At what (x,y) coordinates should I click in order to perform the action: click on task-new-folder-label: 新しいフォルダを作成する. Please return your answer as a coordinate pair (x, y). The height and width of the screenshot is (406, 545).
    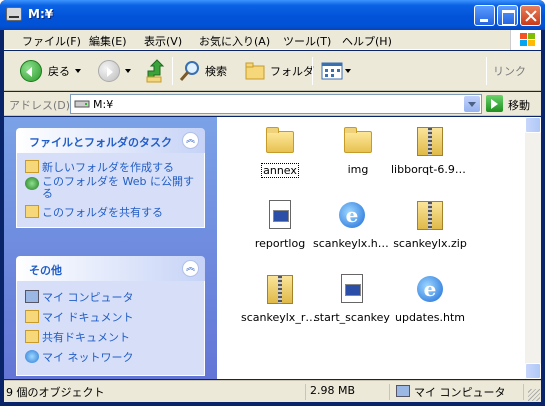
    Looking at the image, I should click on (108, 167).